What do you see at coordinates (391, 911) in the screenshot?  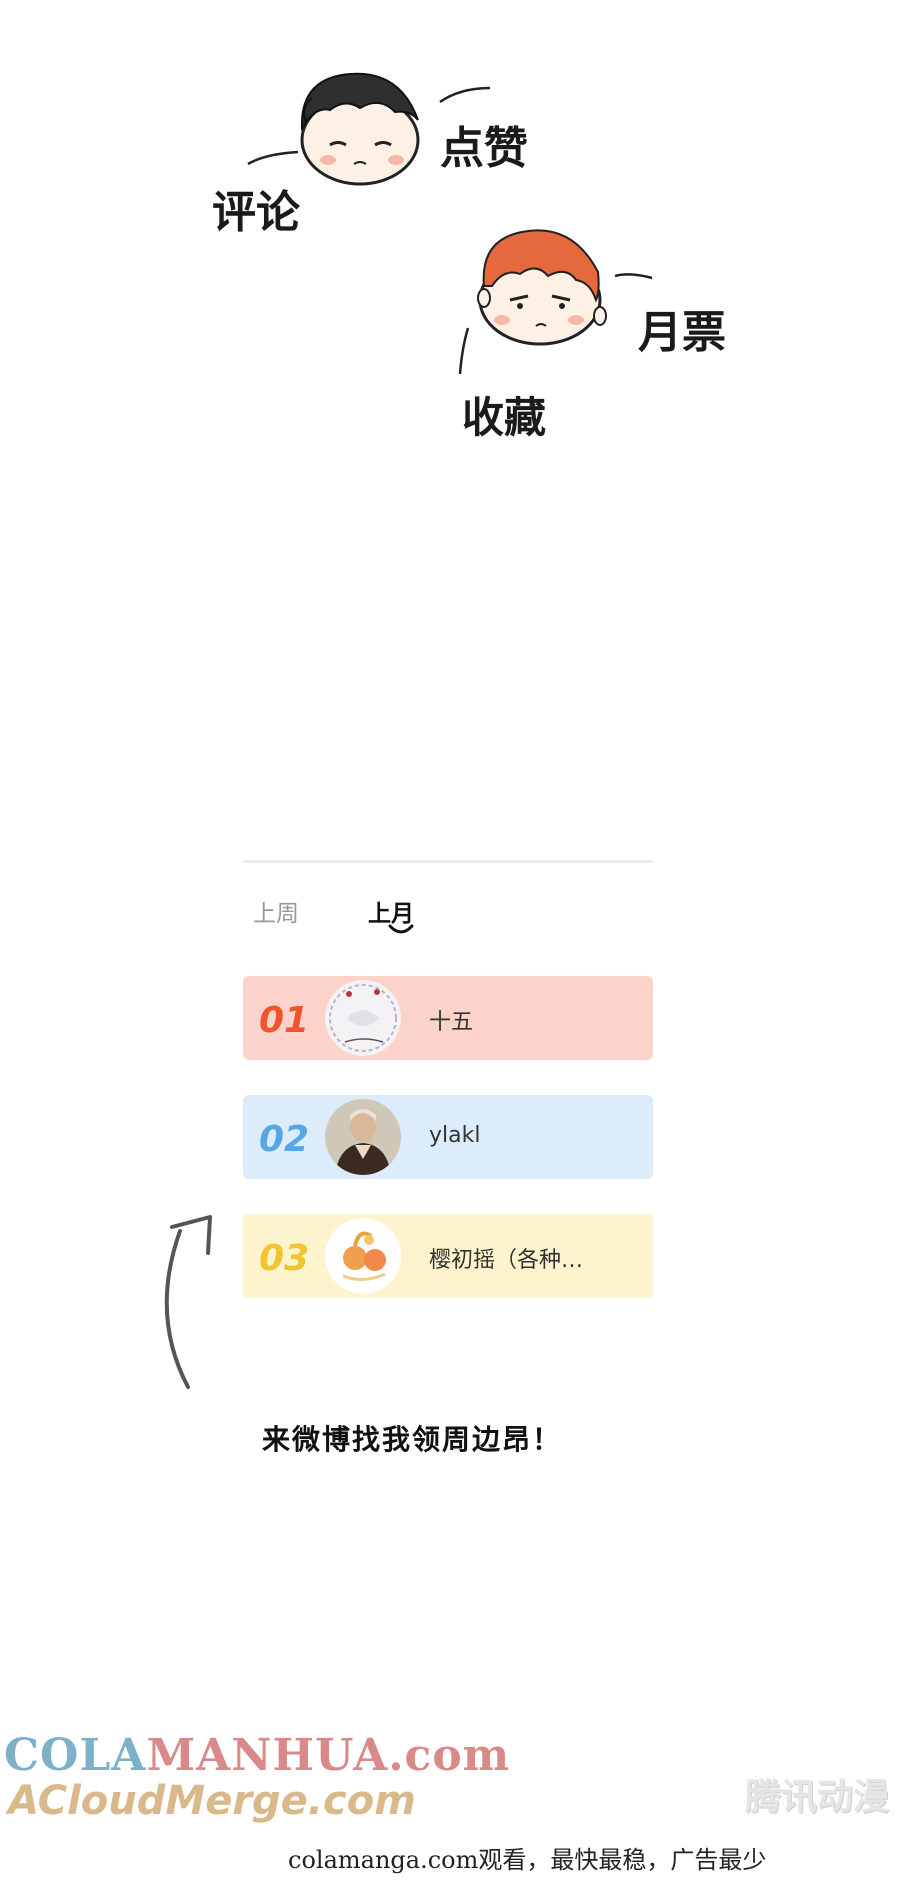 I see `tab-last-month: 上月` at bounding box center [391, 911].